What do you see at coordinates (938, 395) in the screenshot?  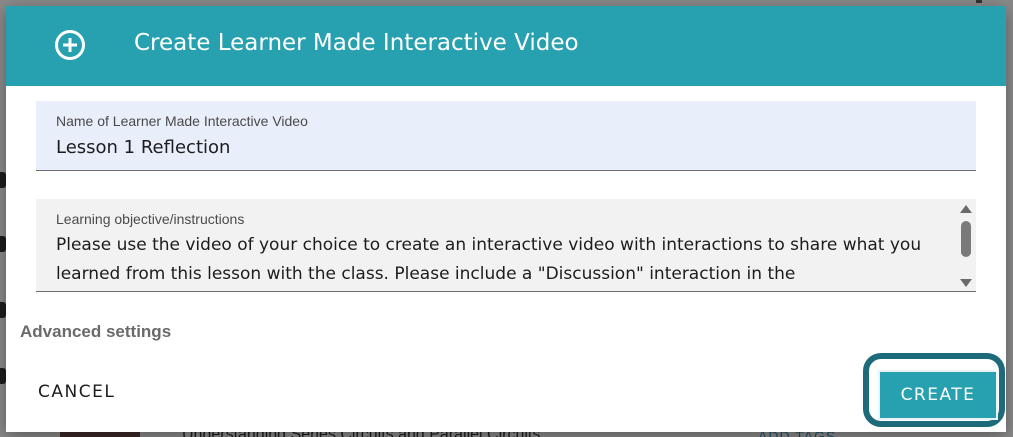 I see `create-button: CREATE` at bounding box center [938, 395].